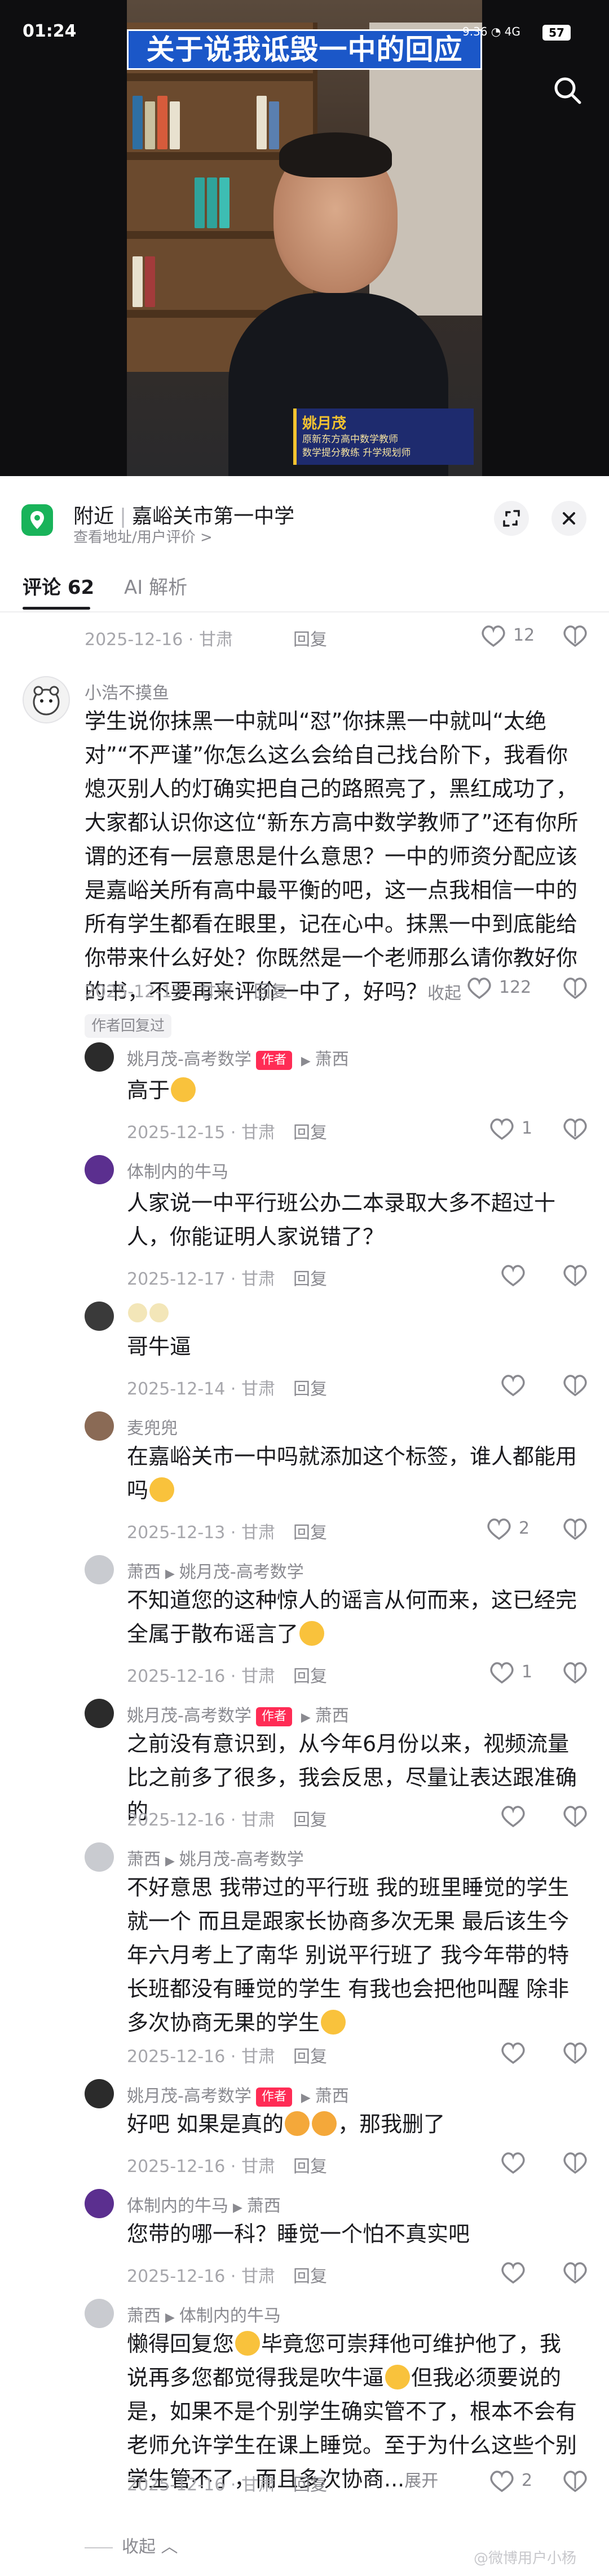 This screenshot has width=609, height=2576. What do you see at coordinates (325, 2123) in the screenshot?
I see `thumbs-up-icon` at bounding box center [325, 2123].